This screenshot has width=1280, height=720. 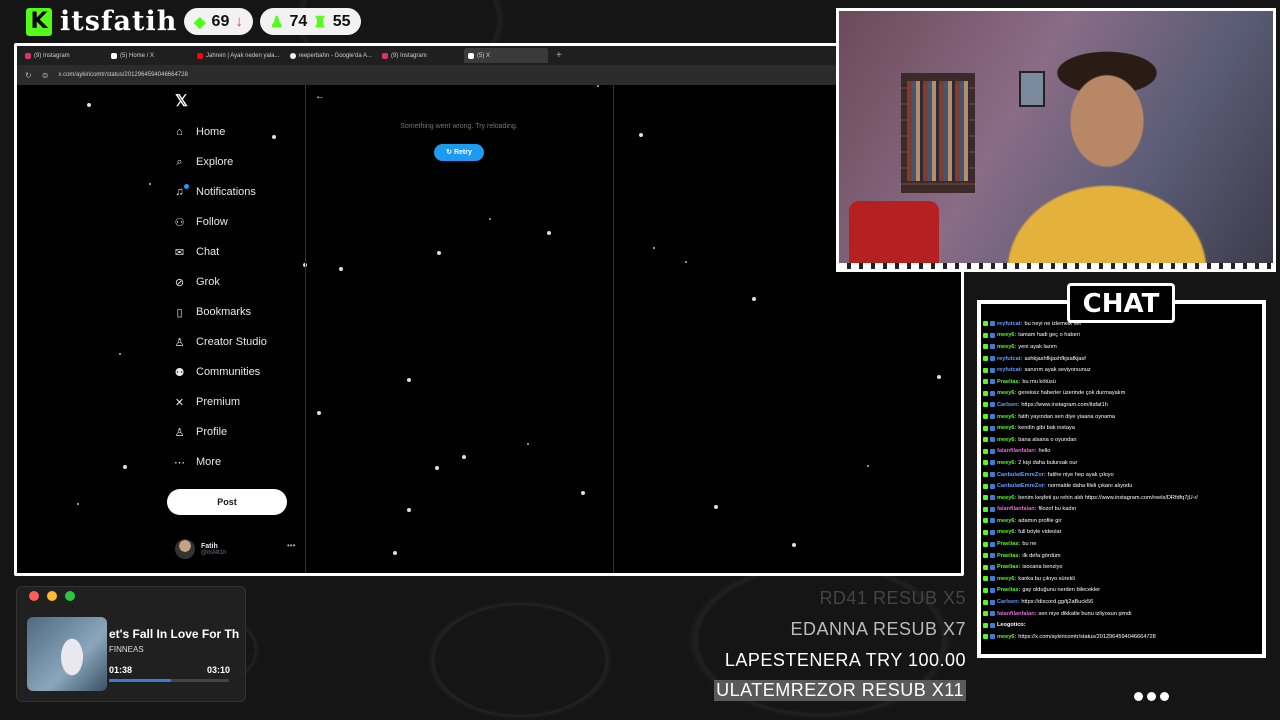 I want to click on progress-fill, so click(x=140, y=680).